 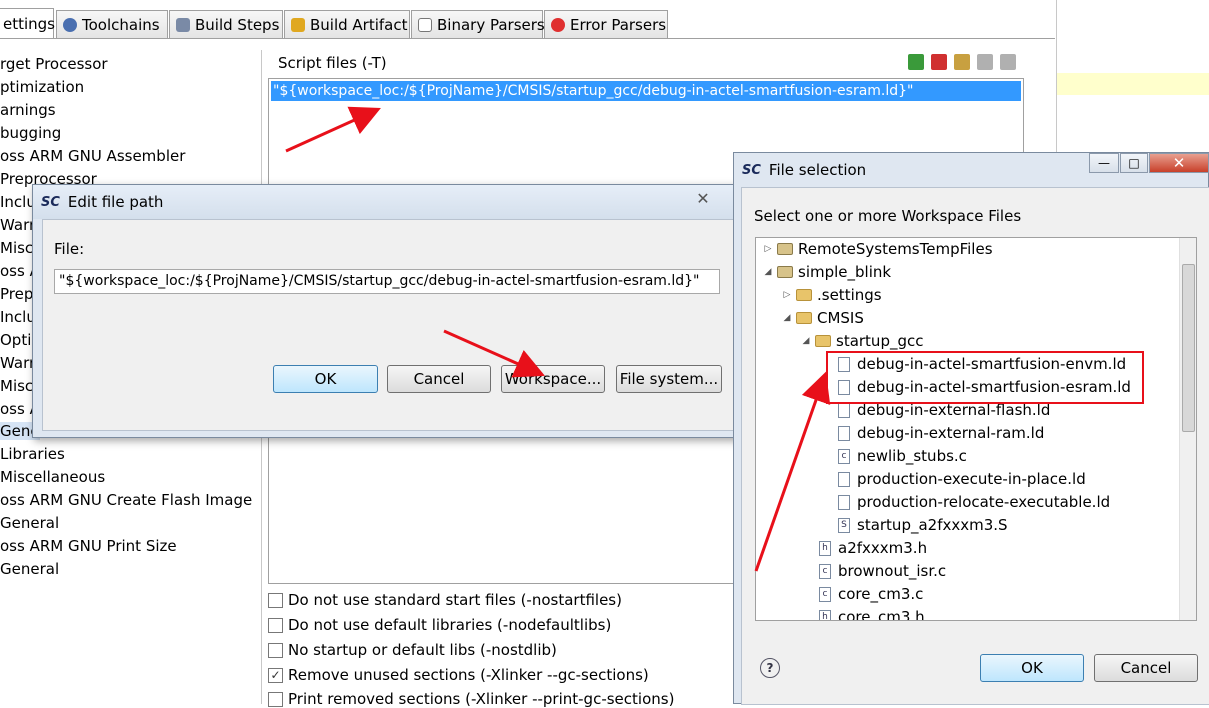 I want to click on arrow-to-workspace-button, so click(x=494, y=353).